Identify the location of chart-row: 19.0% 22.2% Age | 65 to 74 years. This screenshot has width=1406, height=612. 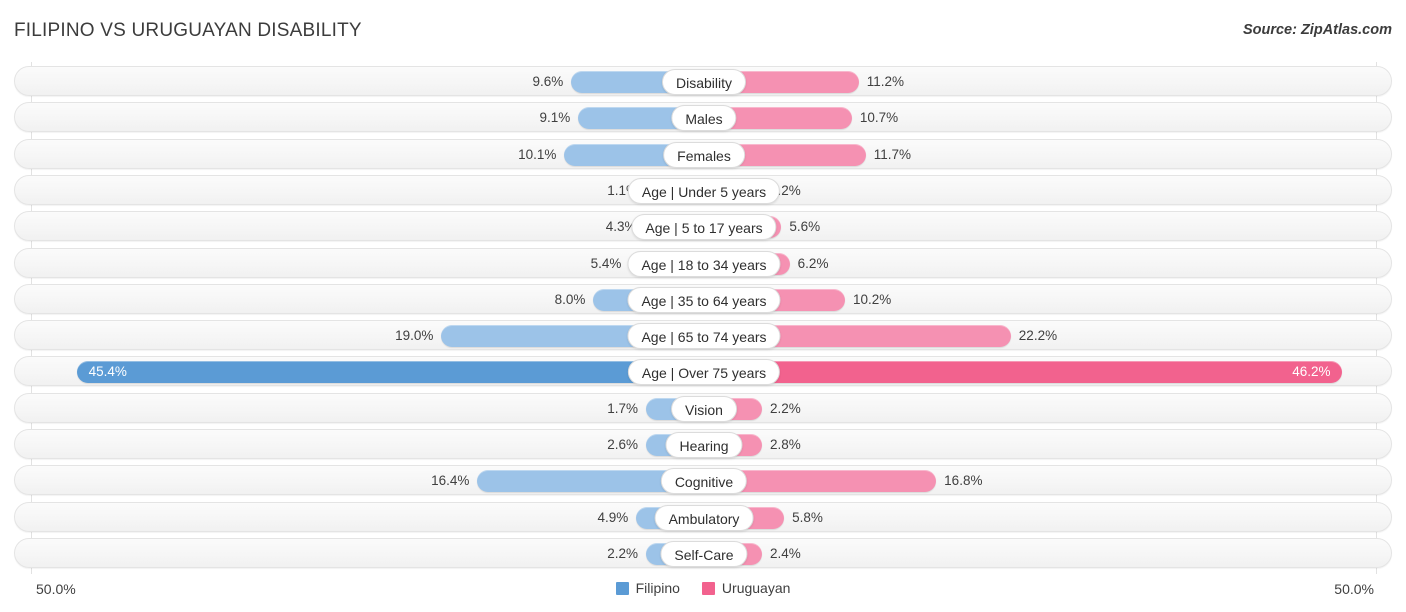
(703, 335).